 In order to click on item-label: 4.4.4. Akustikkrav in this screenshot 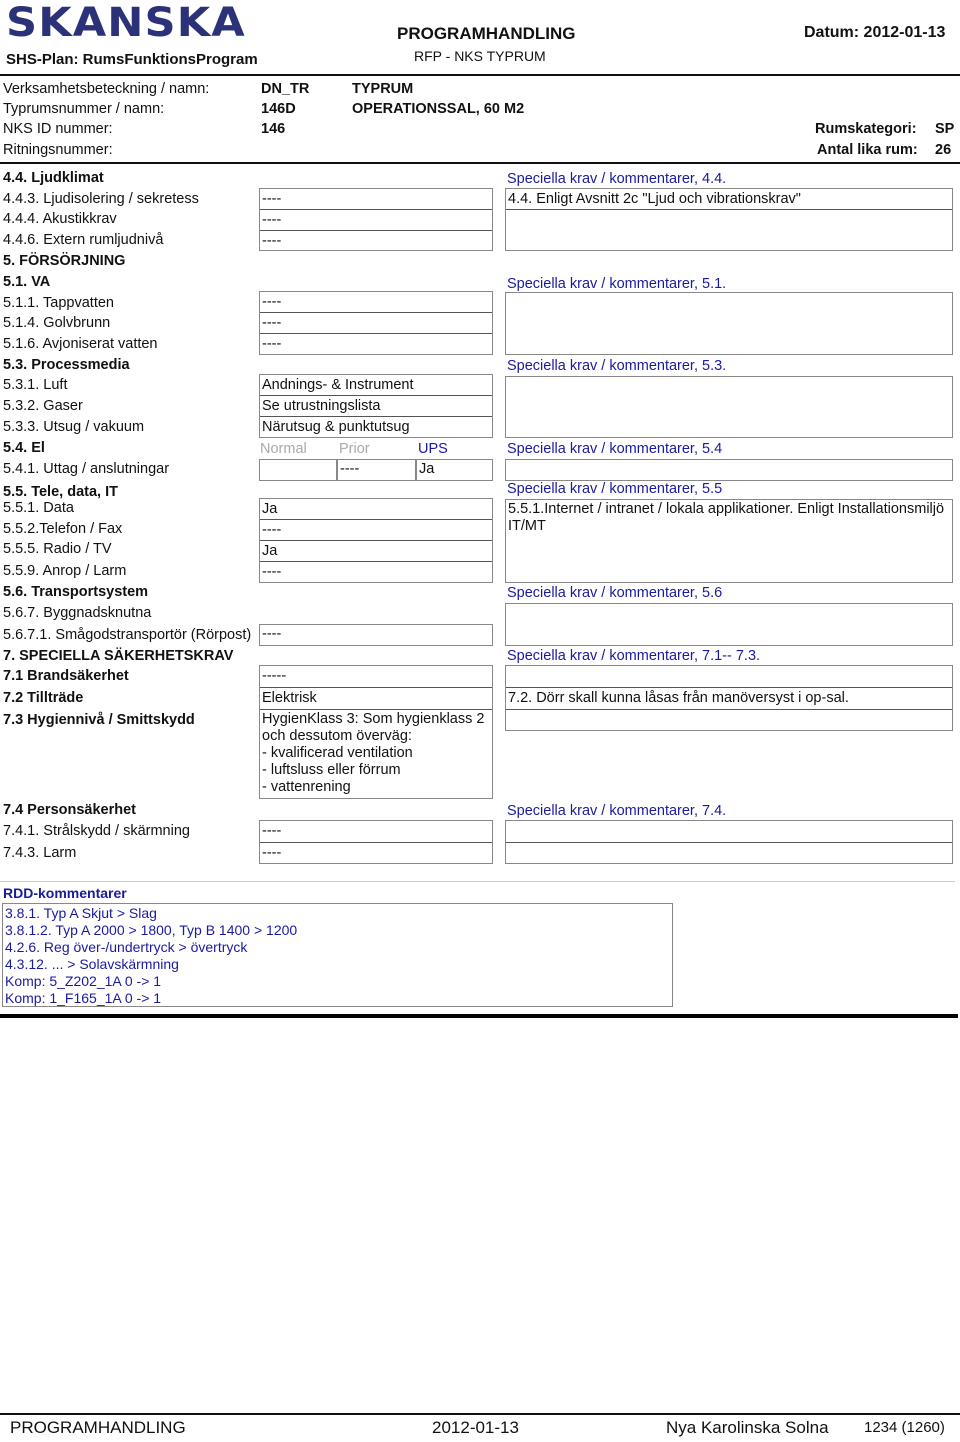, I will do `click(60, 219)`.